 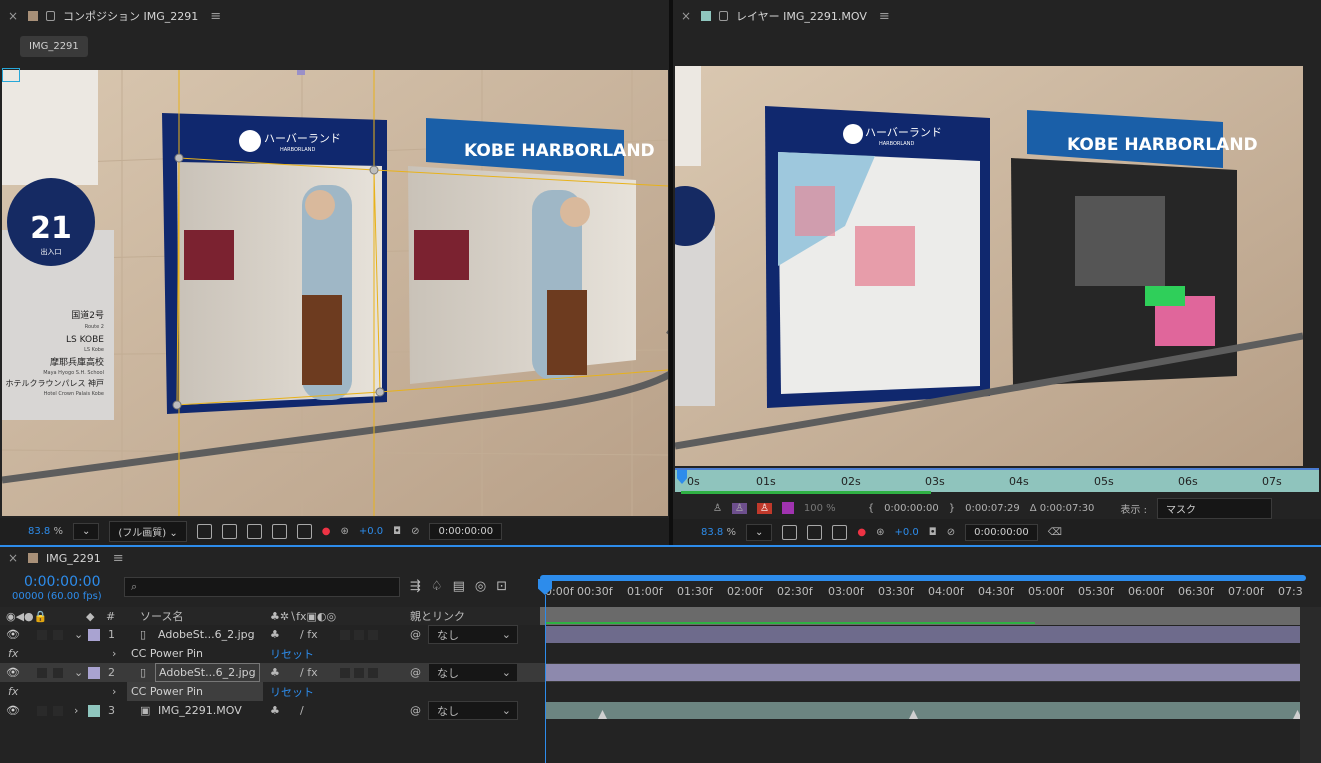 What do you see at coordinates (1214, 508) in the screenshot?
I see `view-dropdown: マスク` at bounding box center [1214, 508].